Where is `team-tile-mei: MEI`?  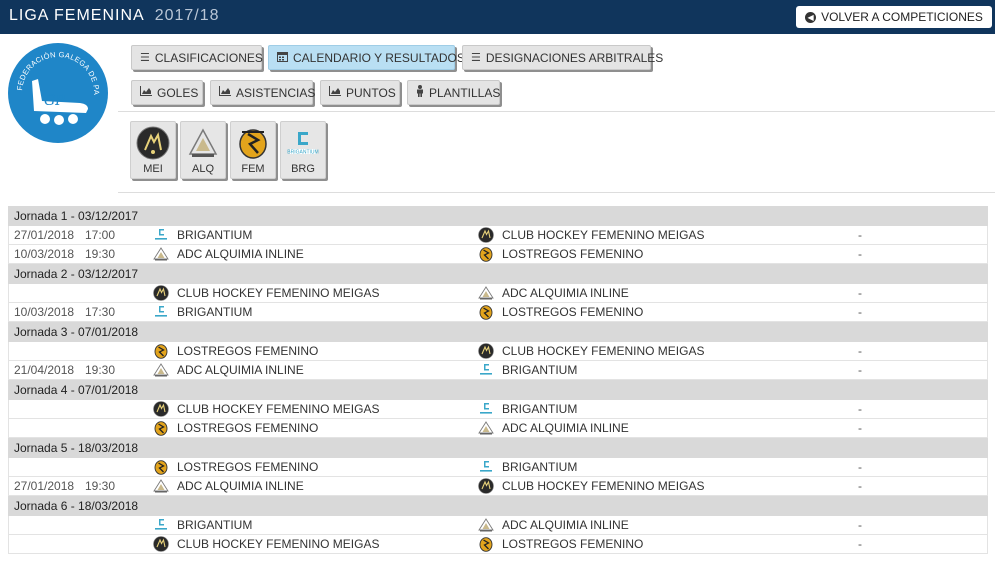 team-tile-mei: MEI is located at coordinates (153, 150).